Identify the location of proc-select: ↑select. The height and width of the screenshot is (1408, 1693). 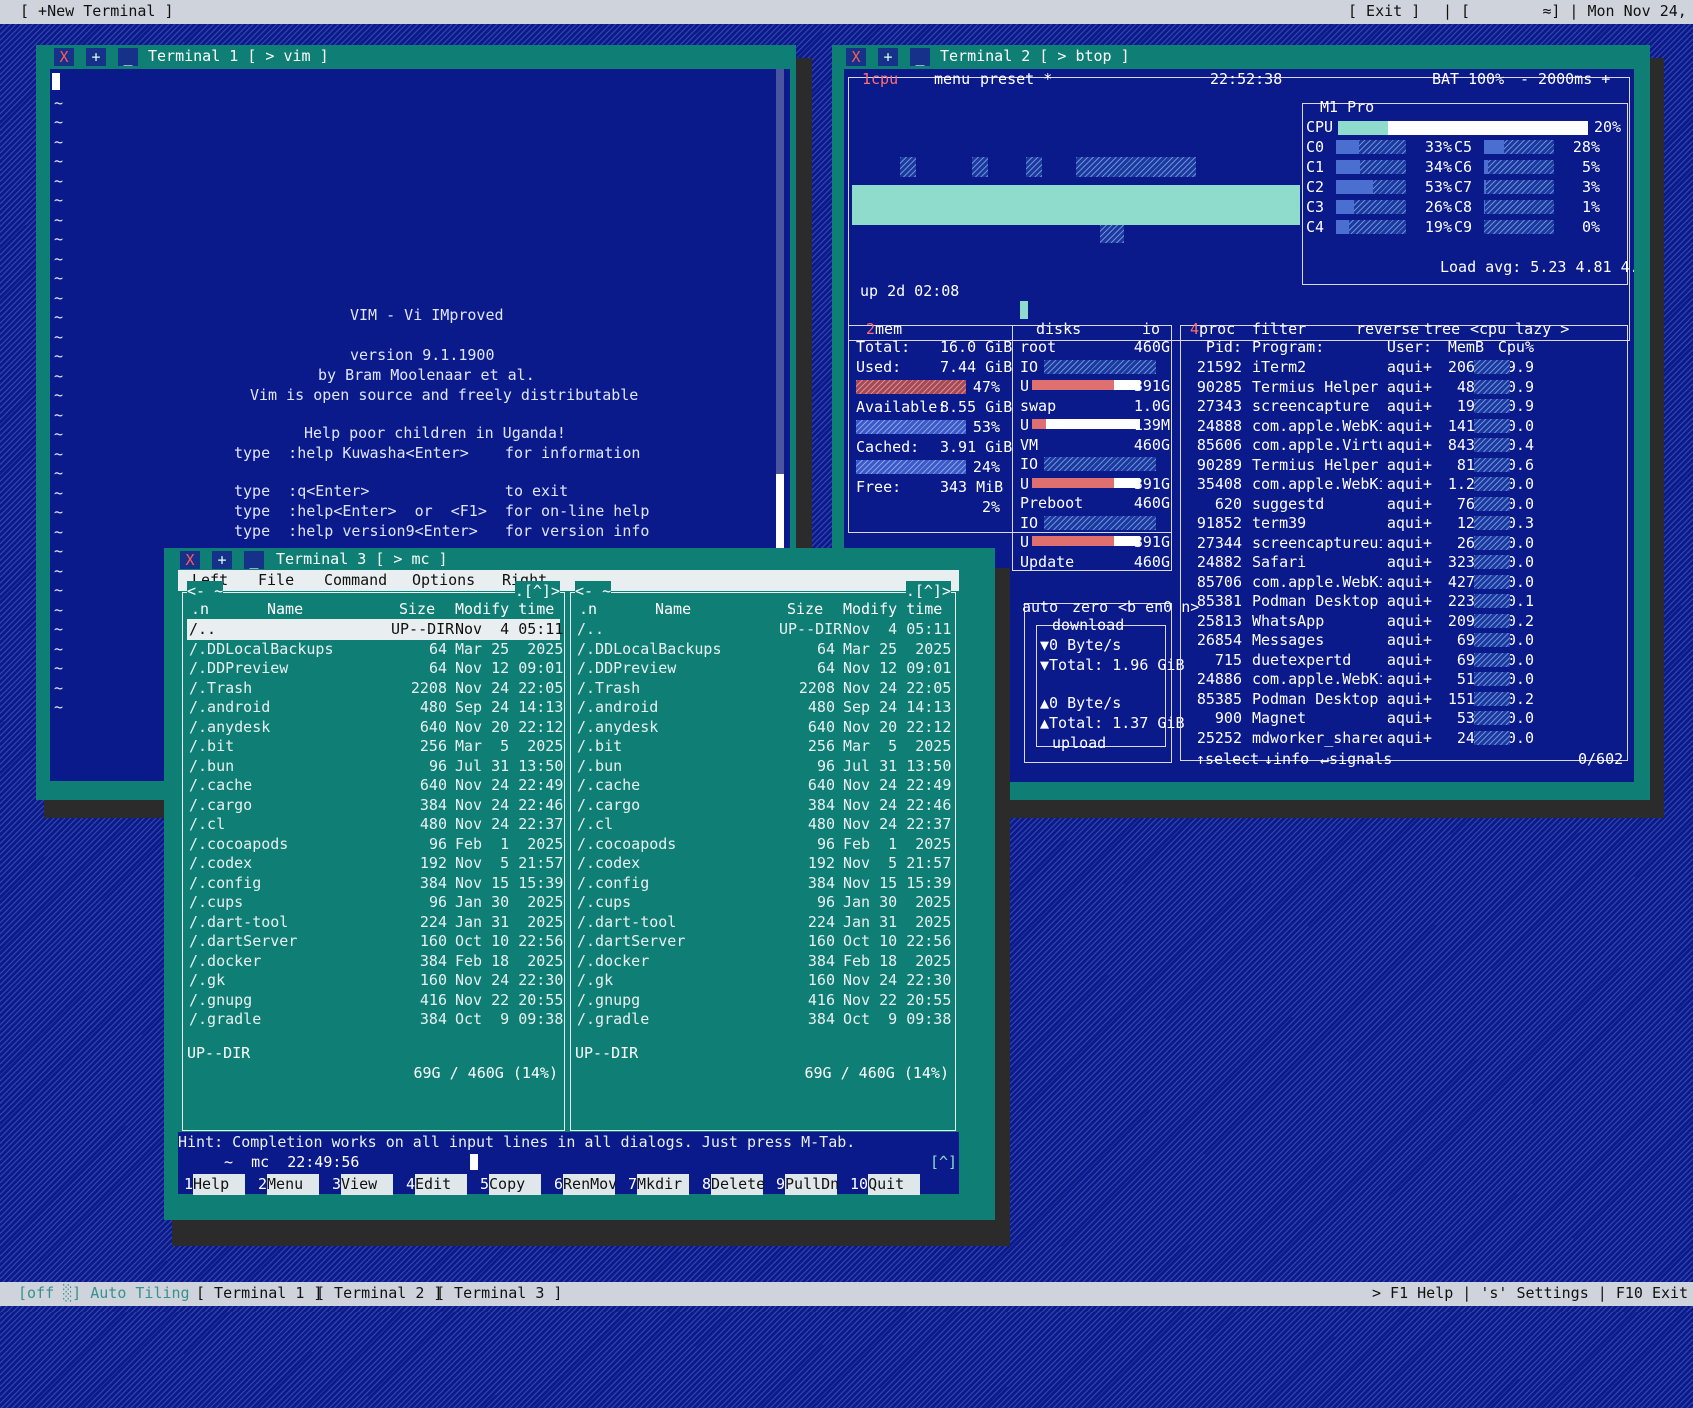
(1227, 759).